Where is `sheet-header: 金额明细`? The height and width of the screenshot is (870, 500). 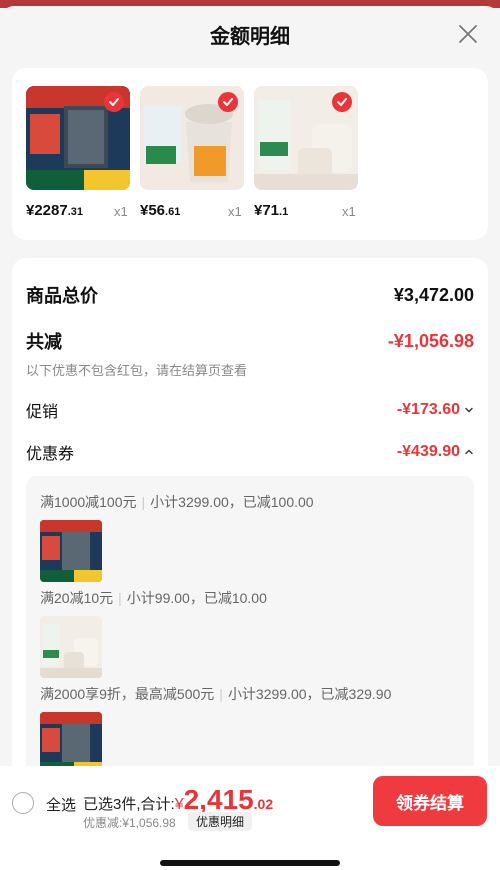 sheet-header: 金额明细 is located at coordinates (250, 34).